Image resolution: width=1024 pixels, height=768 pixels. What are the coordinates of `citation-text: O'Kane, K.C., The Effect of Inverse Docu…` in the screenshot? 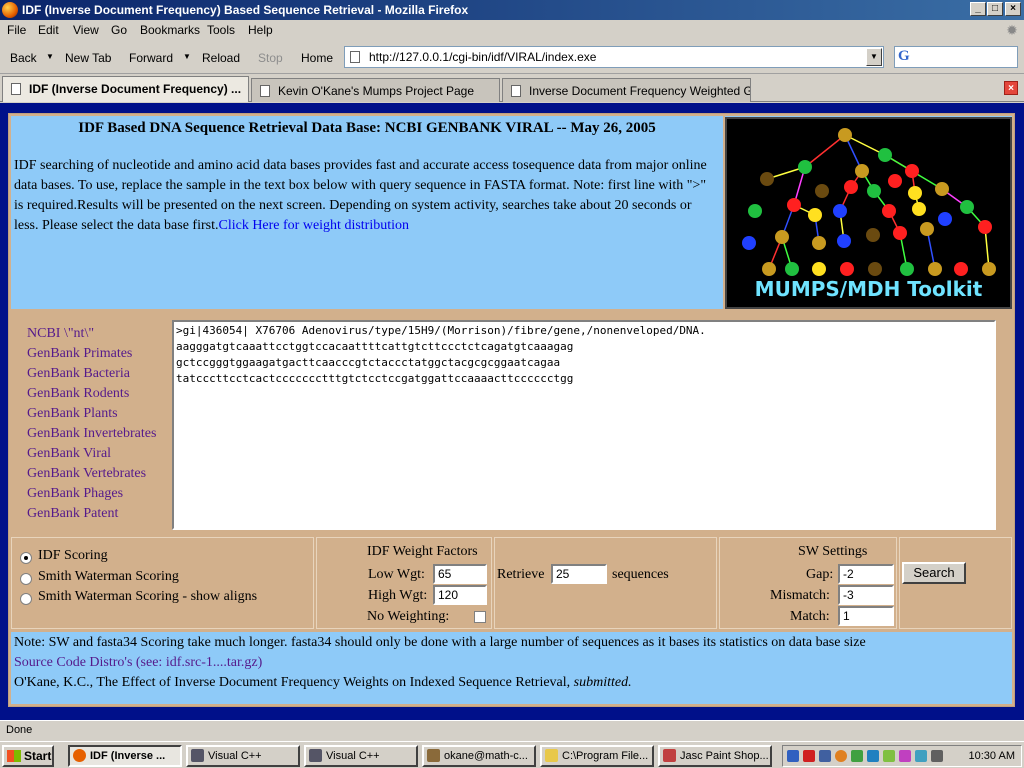 It's located at (292, 682).